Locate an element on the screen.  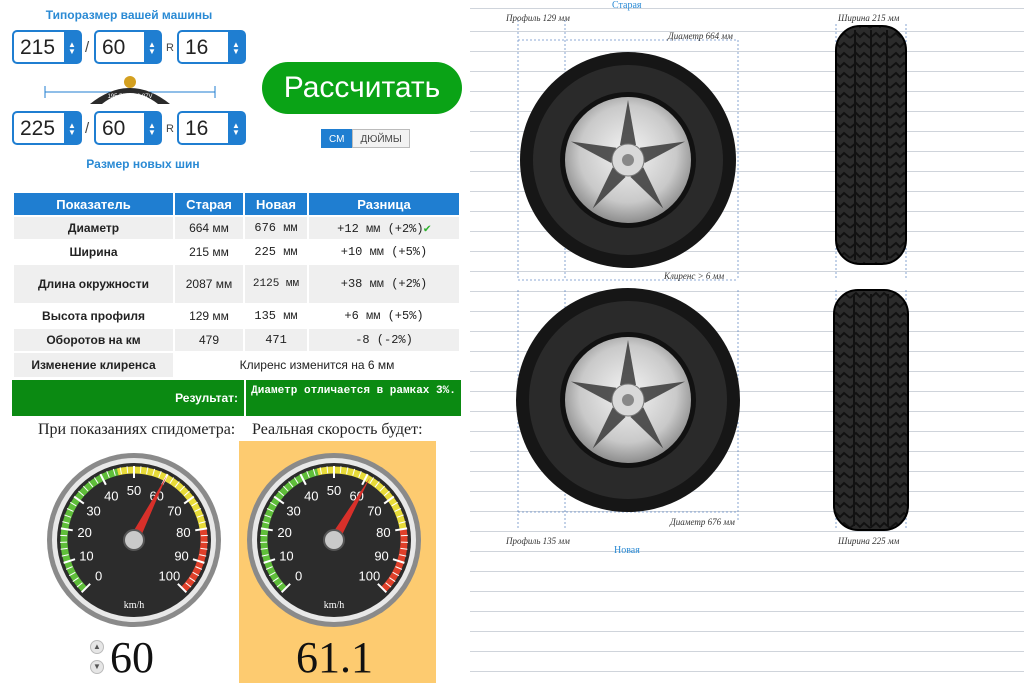
new-tire-tread-icon is located at coordinates (871, 410).